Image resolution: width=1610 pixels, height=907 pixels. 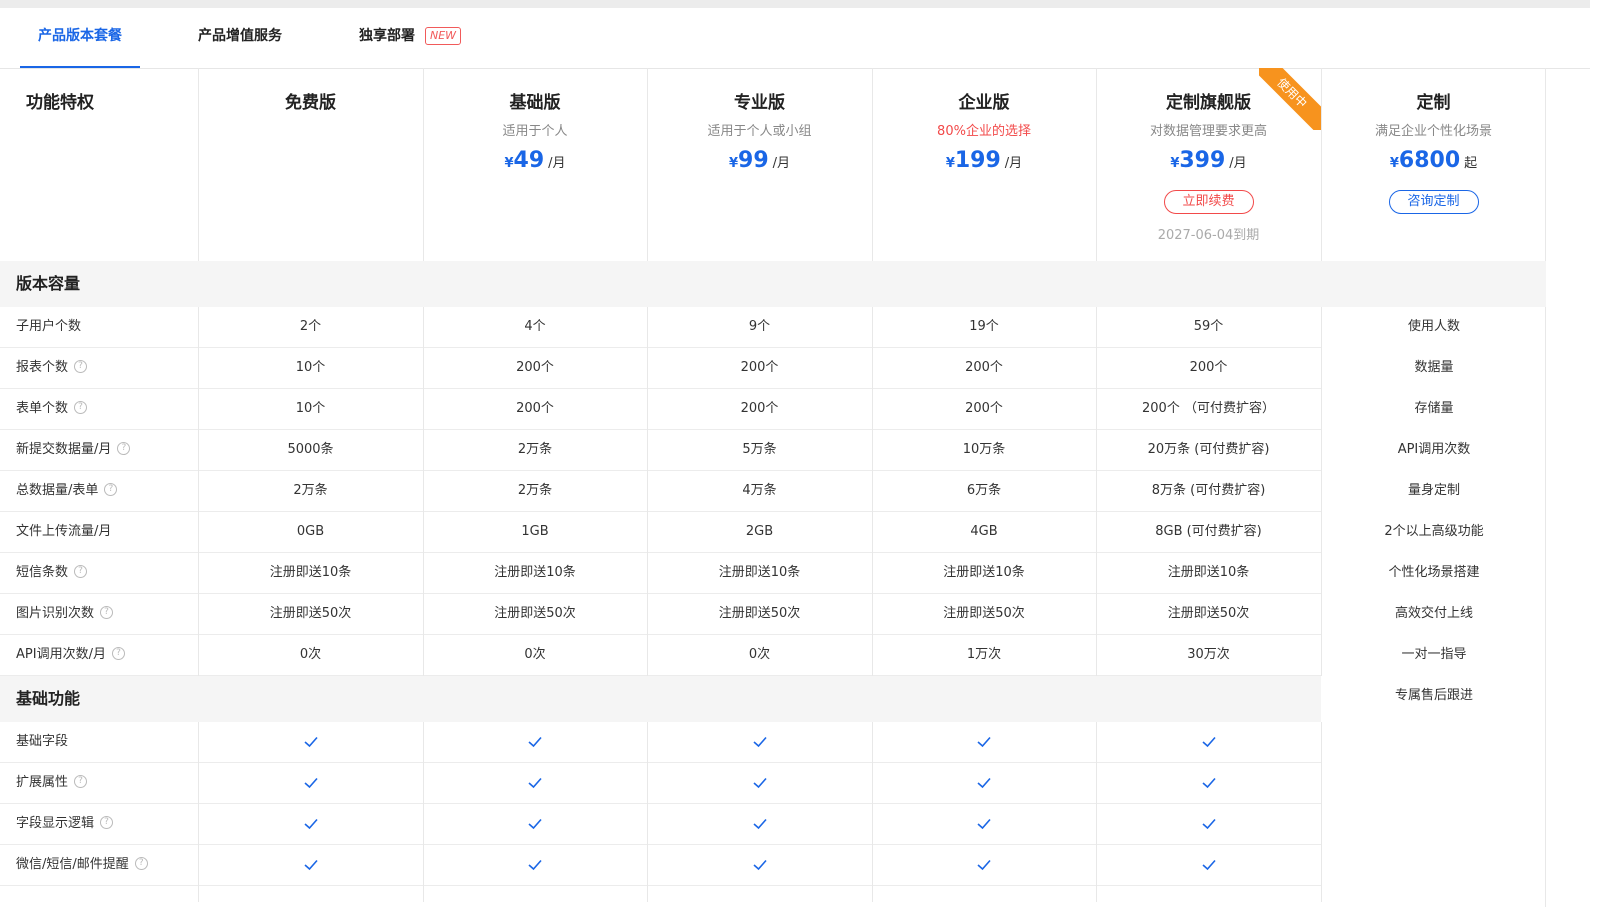 I want to click on top-border, so click(x=795, y=4).